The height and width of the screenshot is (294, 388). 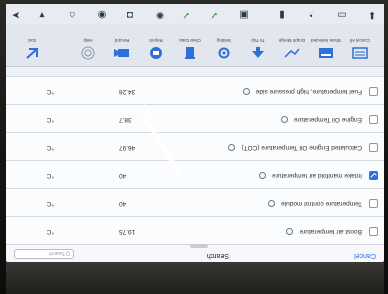 What do you see at coordinates (44, 254) in the screenshot?
I see `search-input: Q Search` at bounding box center [44, 254].